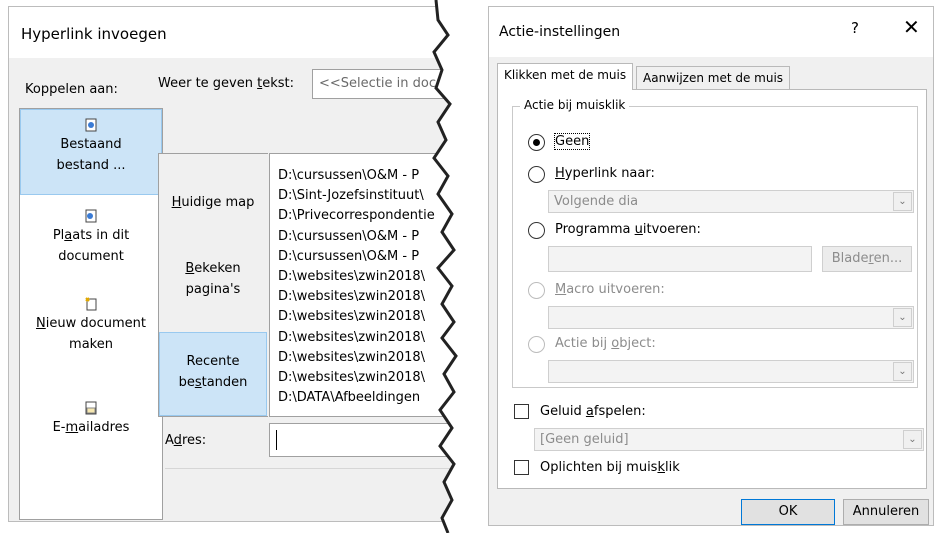 Image resolution: width=939 pixels, height=533 pixels. Describe the element at coordinates (560, 32) in the screenshot. I see `dialog-title: Actie-instellingen` at that location.